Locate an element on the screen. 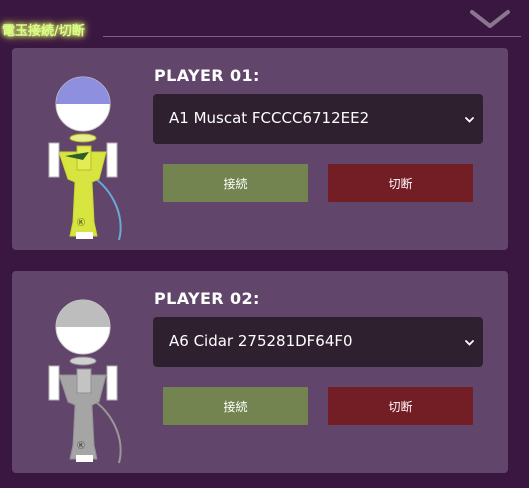 The width and height of the screenshot is (529, 488). player-label: PLAYER 02: is located at coordinates (207, 298).